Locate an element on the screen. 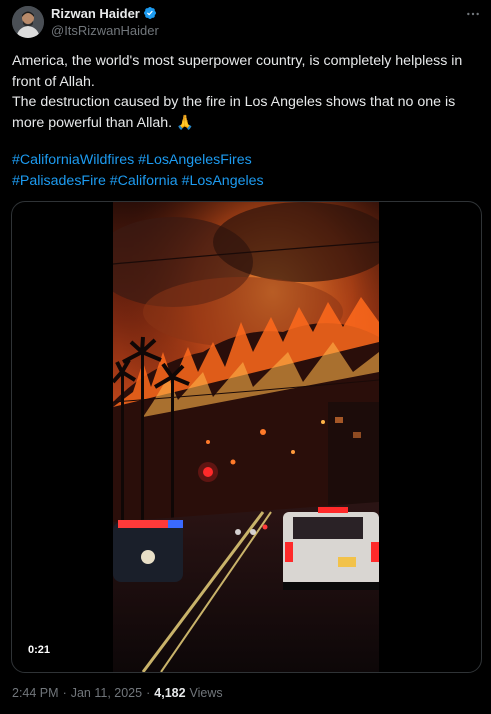 Image resolution: width=491 pixels, height=714 pixels. verified-badge-icon is located at coordinates (149, 13).